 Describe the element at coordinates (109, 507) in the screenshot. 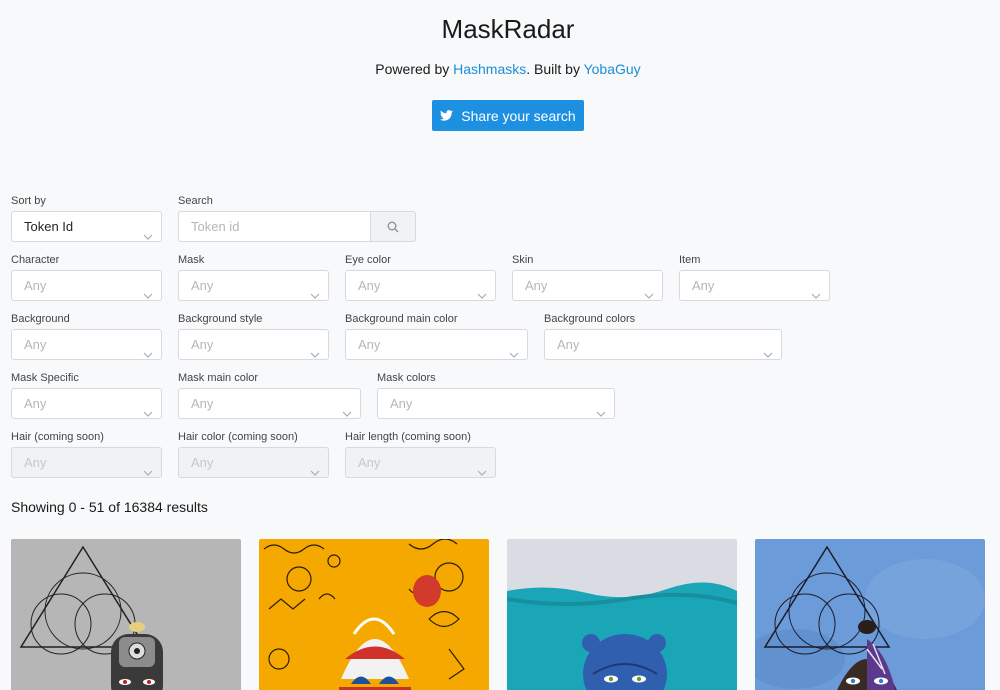

I see `results-count: Showing 0 - 51 of 16384 results` at that location.